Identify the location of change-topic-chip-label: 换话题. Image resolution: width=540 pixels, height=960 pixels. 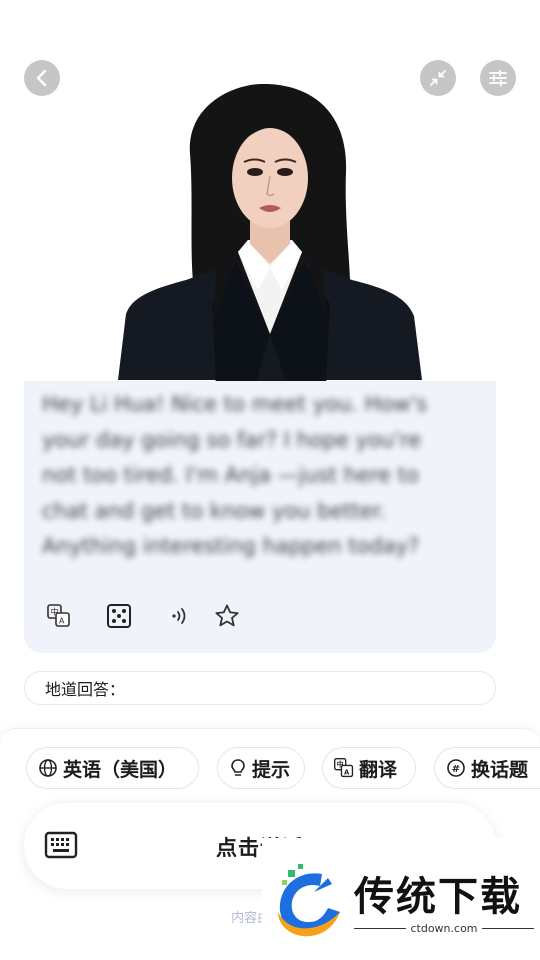
(500, 769).